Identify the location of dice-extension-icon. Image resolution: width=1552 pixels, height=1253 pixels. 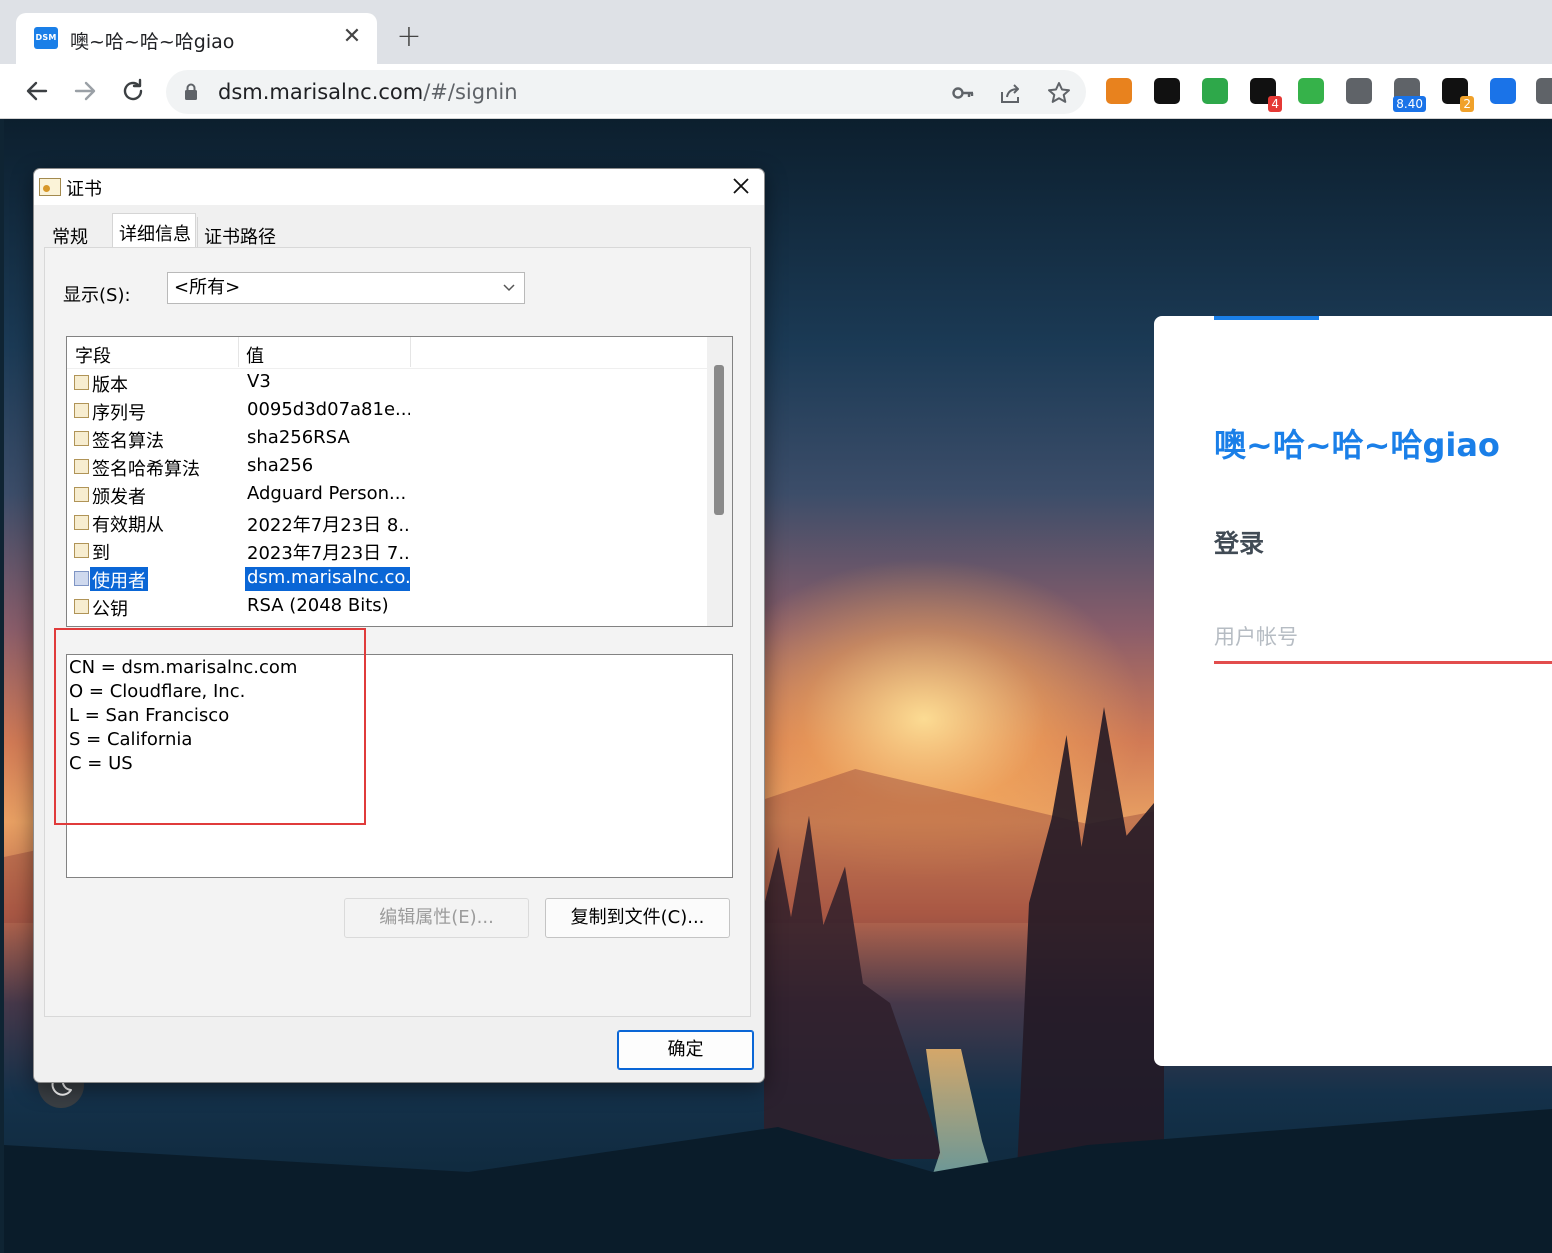
(1167, 91).